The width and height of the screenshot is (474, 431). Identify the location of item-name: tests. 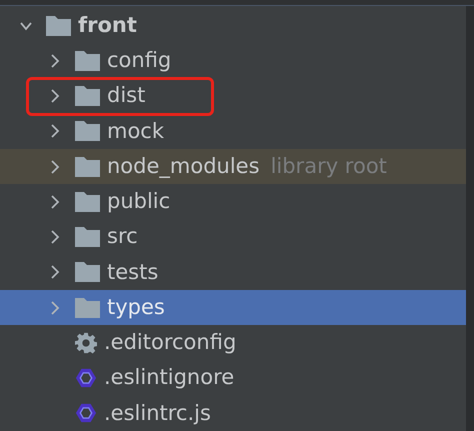
(132, 272).